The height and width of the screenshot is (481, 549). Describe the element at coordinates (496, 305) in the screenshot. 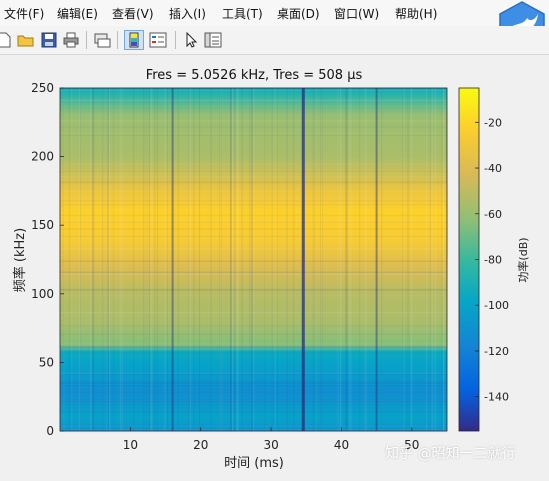

I see `colorbar-tick-label: -100` at that location.